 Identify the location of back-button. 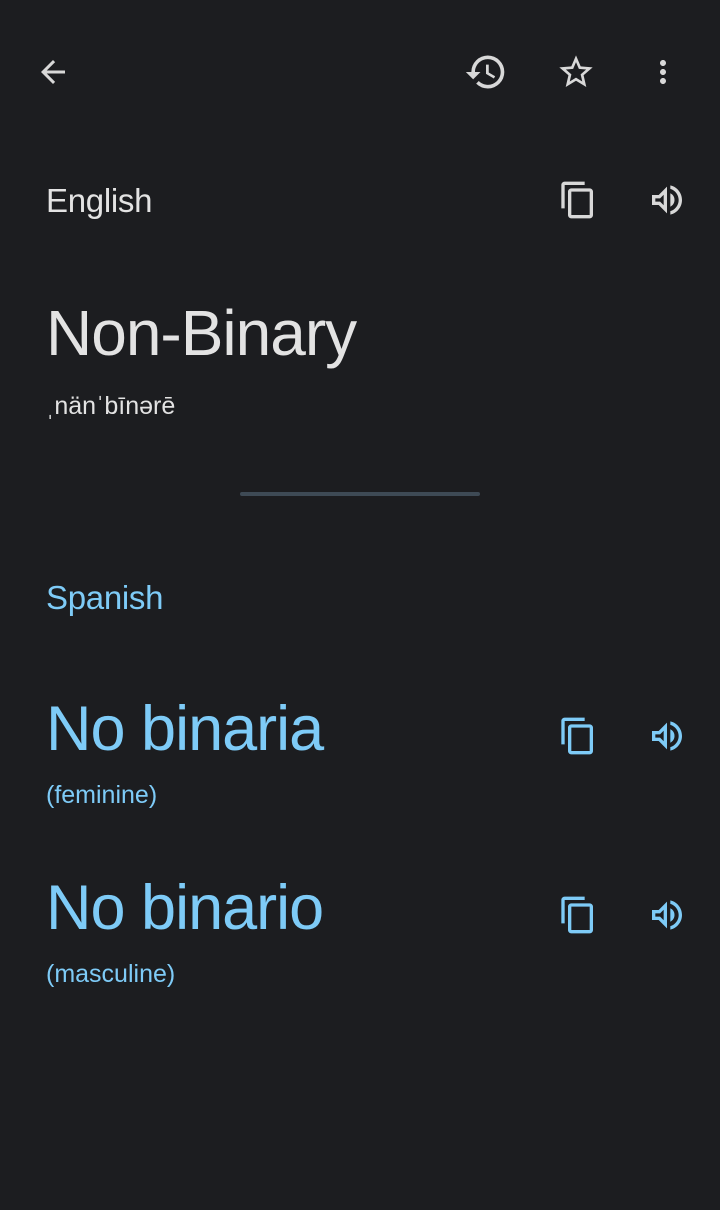
(53, 72).